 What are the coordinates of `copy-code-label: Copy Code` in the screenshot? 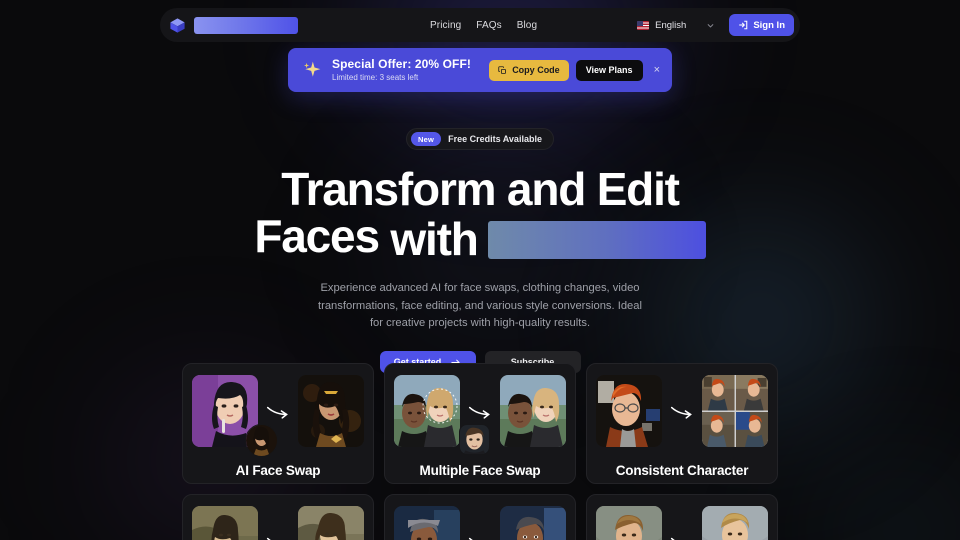 It's located at (536, 70).